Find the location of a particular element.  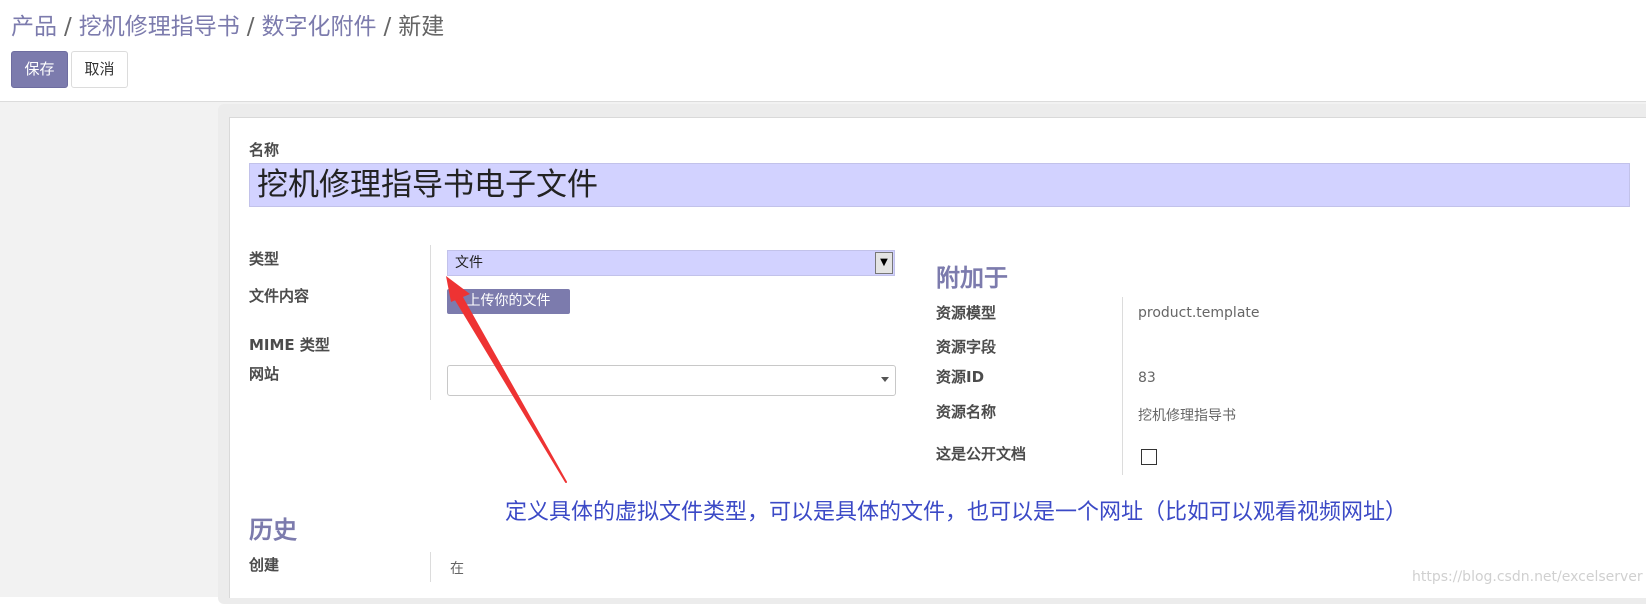

name-label: 名称 is located at coordinates (264, 150).